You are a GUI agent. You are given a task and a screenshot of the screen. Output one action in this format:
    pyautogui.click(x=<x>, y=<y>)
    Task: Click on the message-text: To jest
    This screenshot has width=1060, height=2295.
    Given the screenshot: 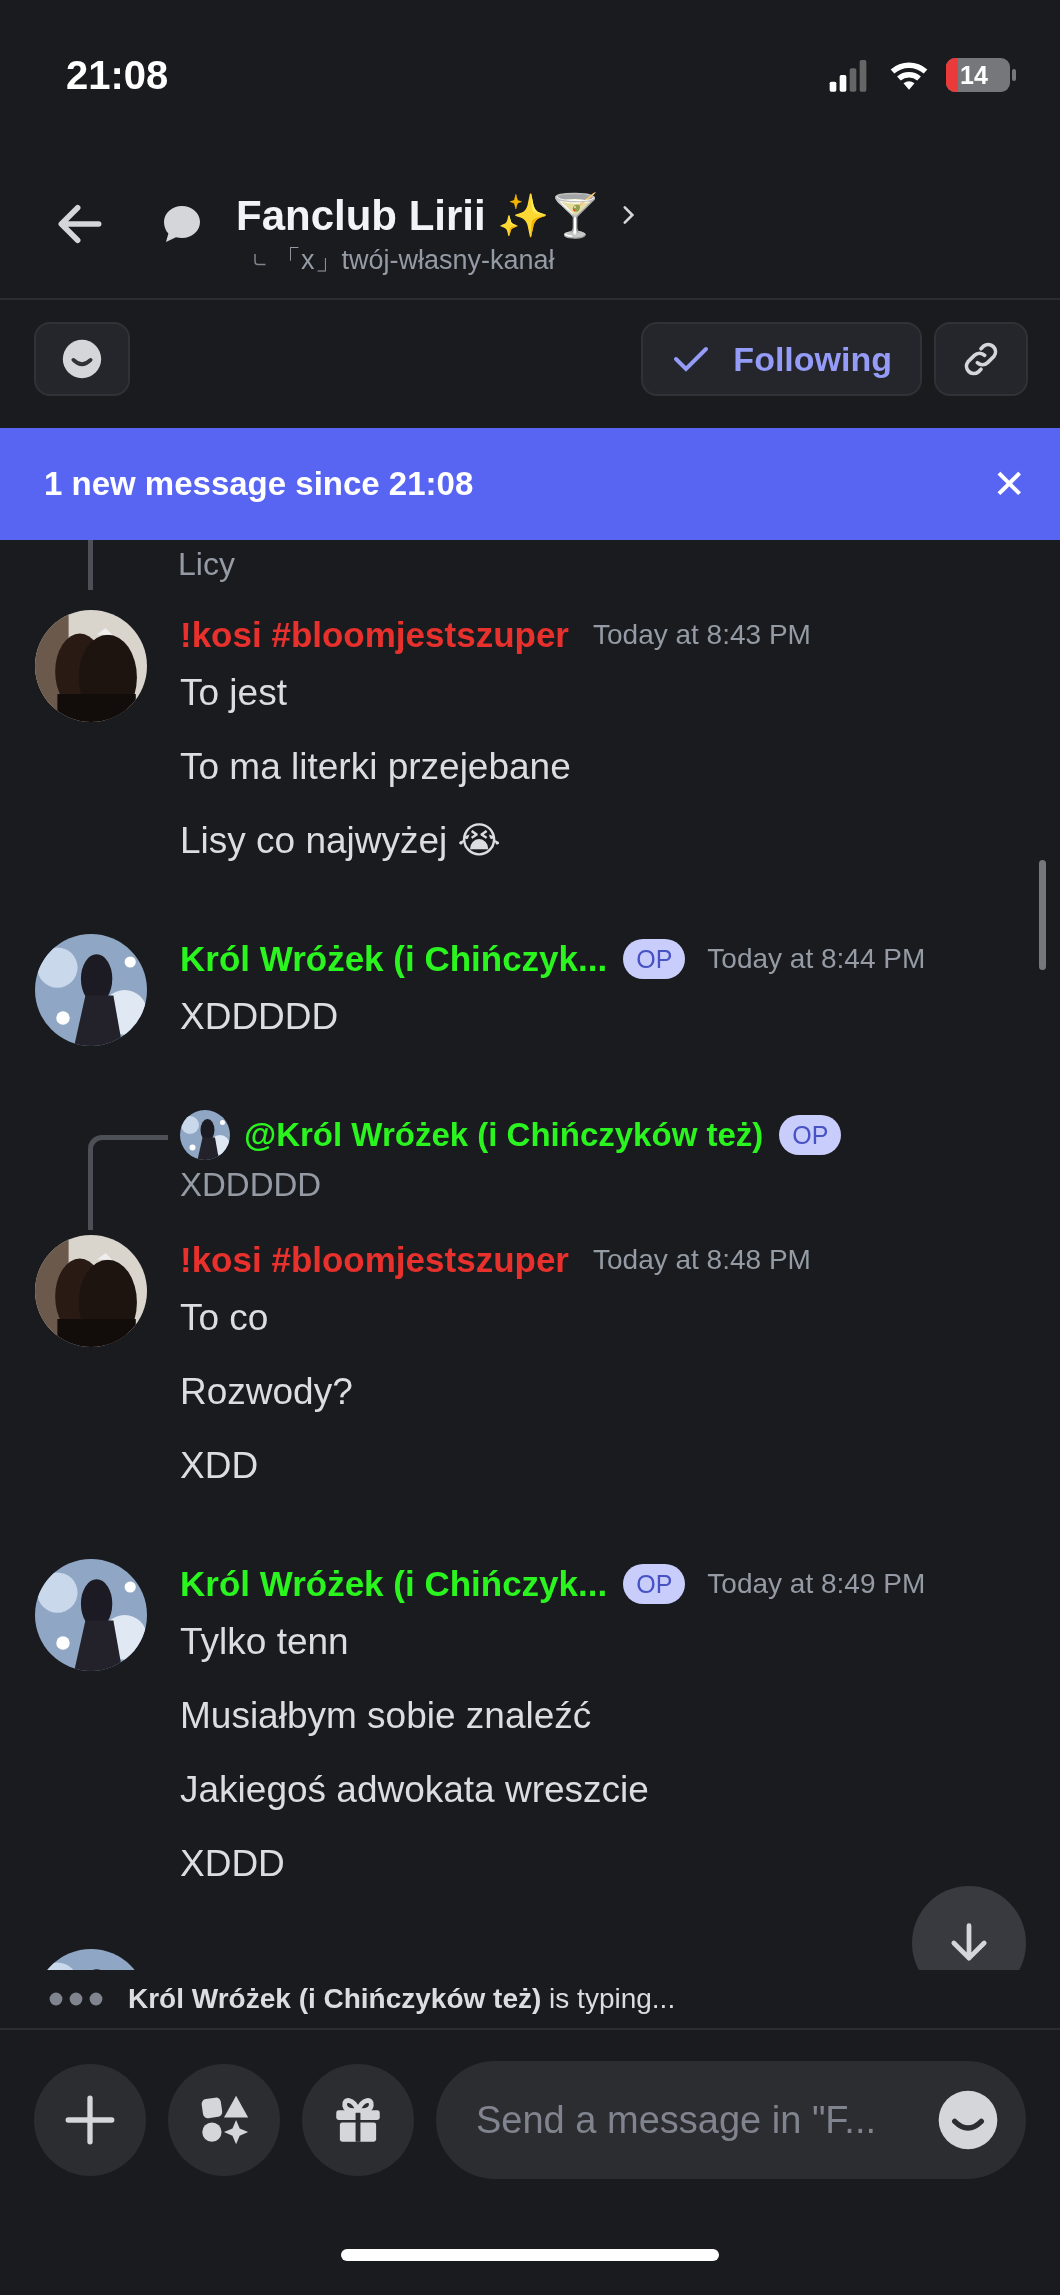 What is the action you would take?
    pyautogui.click(x=234, y=693)
    